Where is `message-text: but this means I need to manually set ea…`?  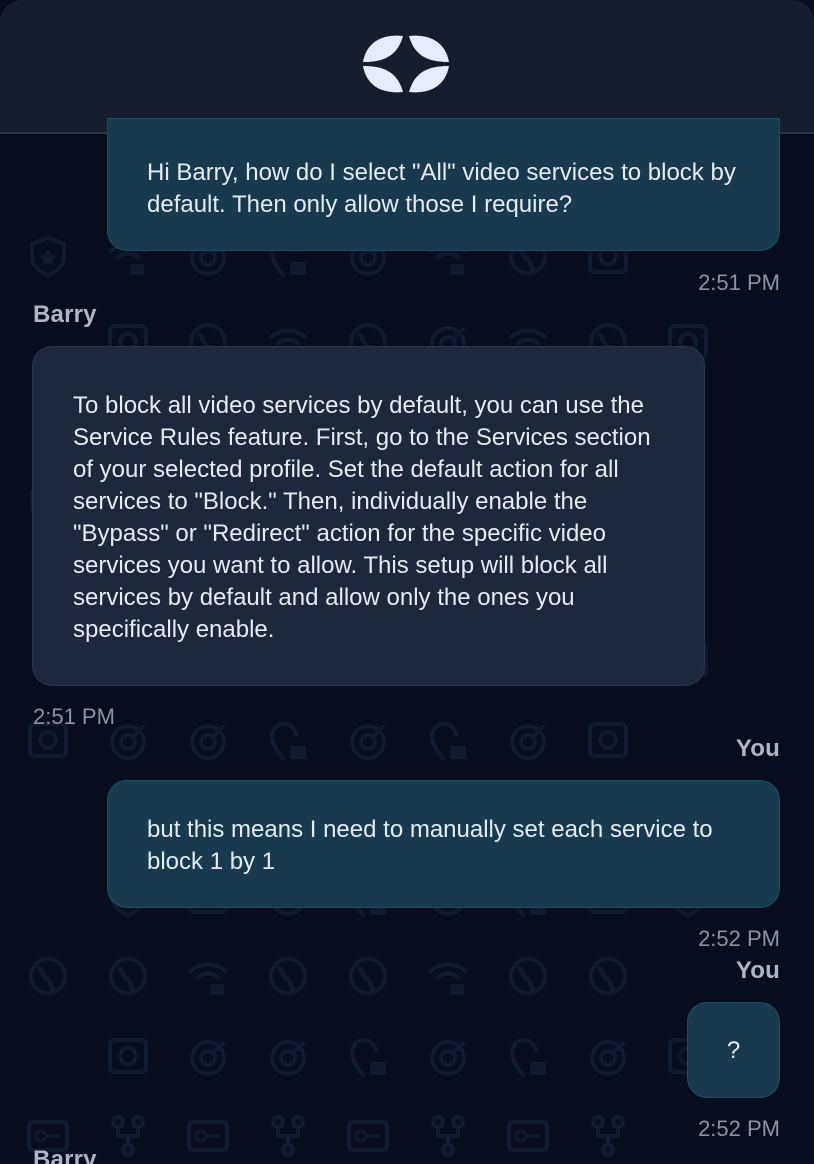
message-text: but this means I need to manually set ea… is located at coordinates (430, 845).